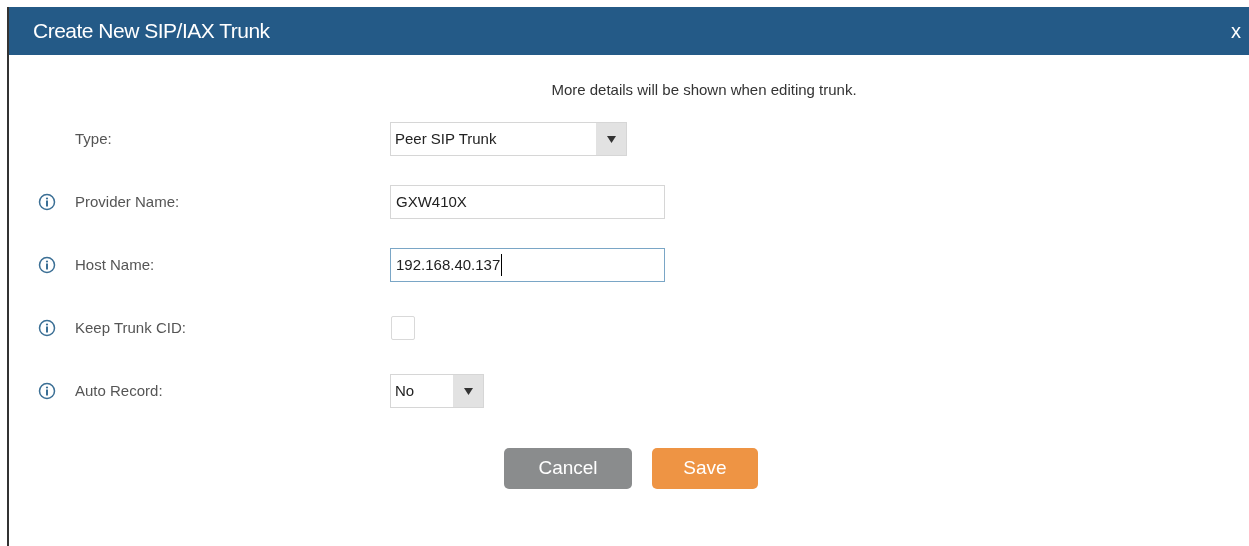  What do you see at coordinates (1236, 31) in the screenshot?
I see `close-button: x` at bounding box center [1236, 31].